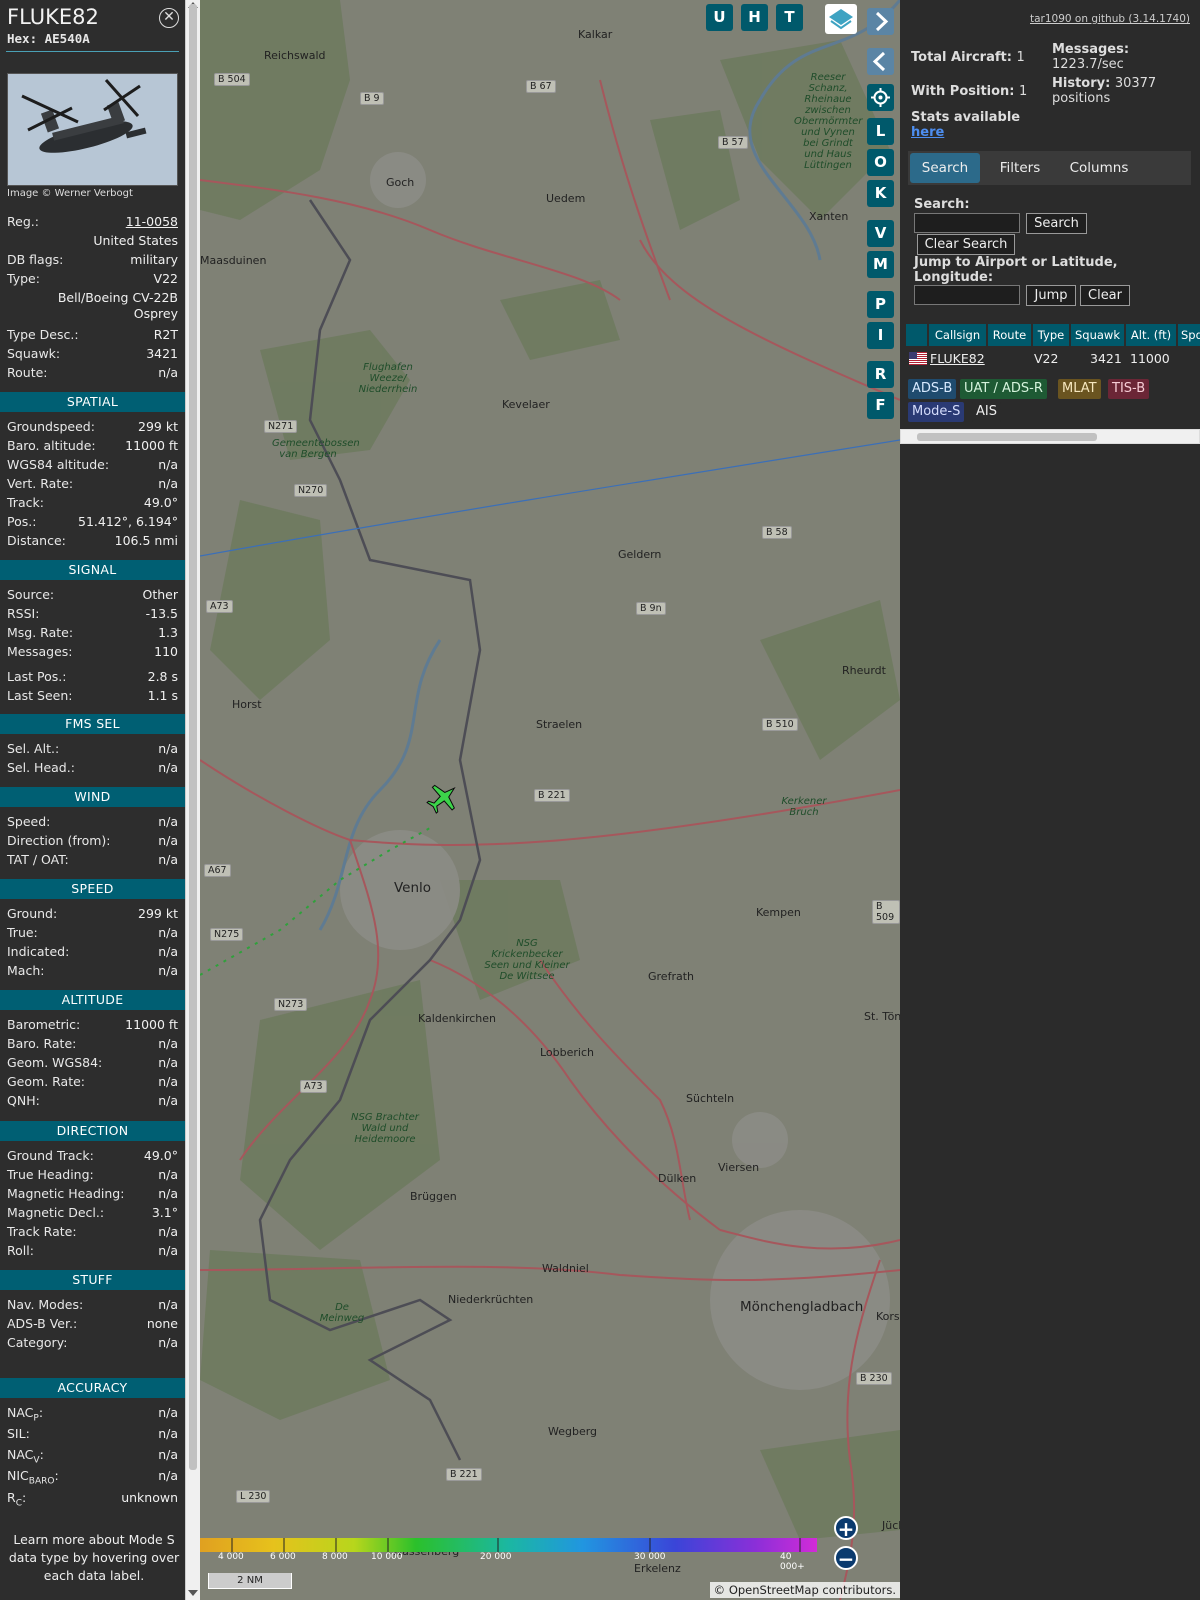 The width and height of the screenshot is (1200, 1600). I want to click on hscroll-thumb, so click(1007, 437).